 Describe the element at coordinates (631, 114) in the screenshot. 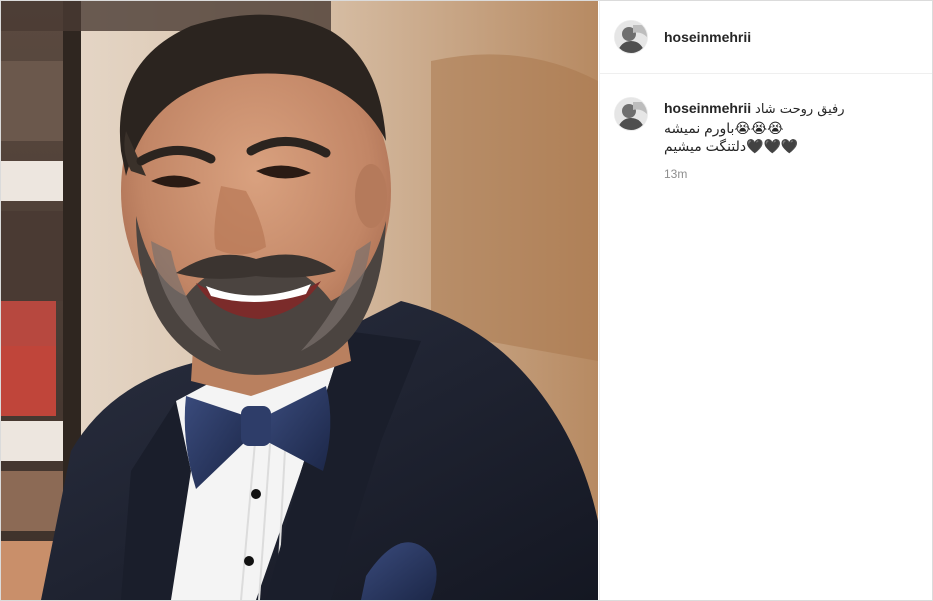

I see `comment-avatar-icon` at that location.